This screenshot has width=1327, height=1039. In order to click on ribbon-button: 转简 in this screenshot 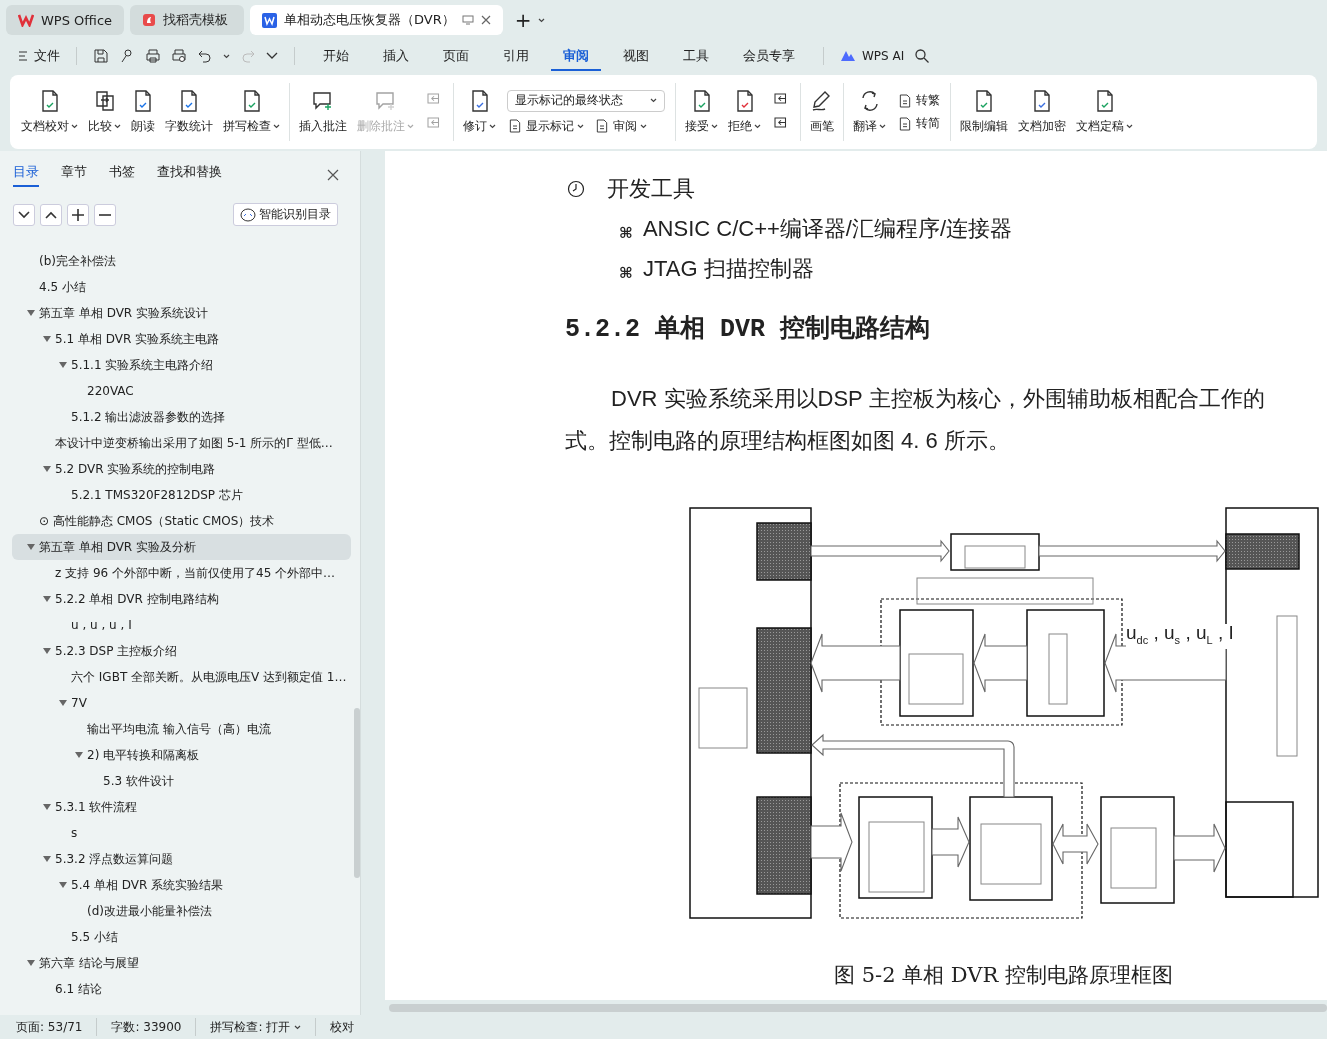, I will do `click(918, 123)`.